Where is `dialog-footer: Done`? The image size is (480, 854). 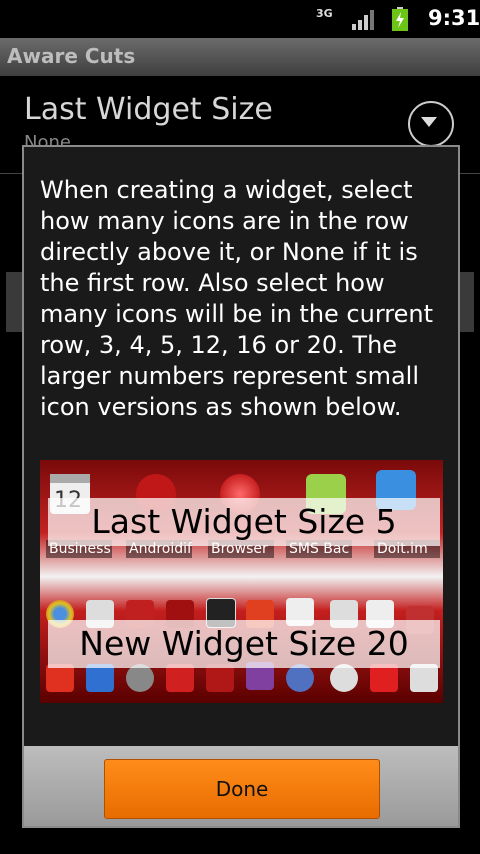
dialog-footer: Done is located at coordinates (241, 786).